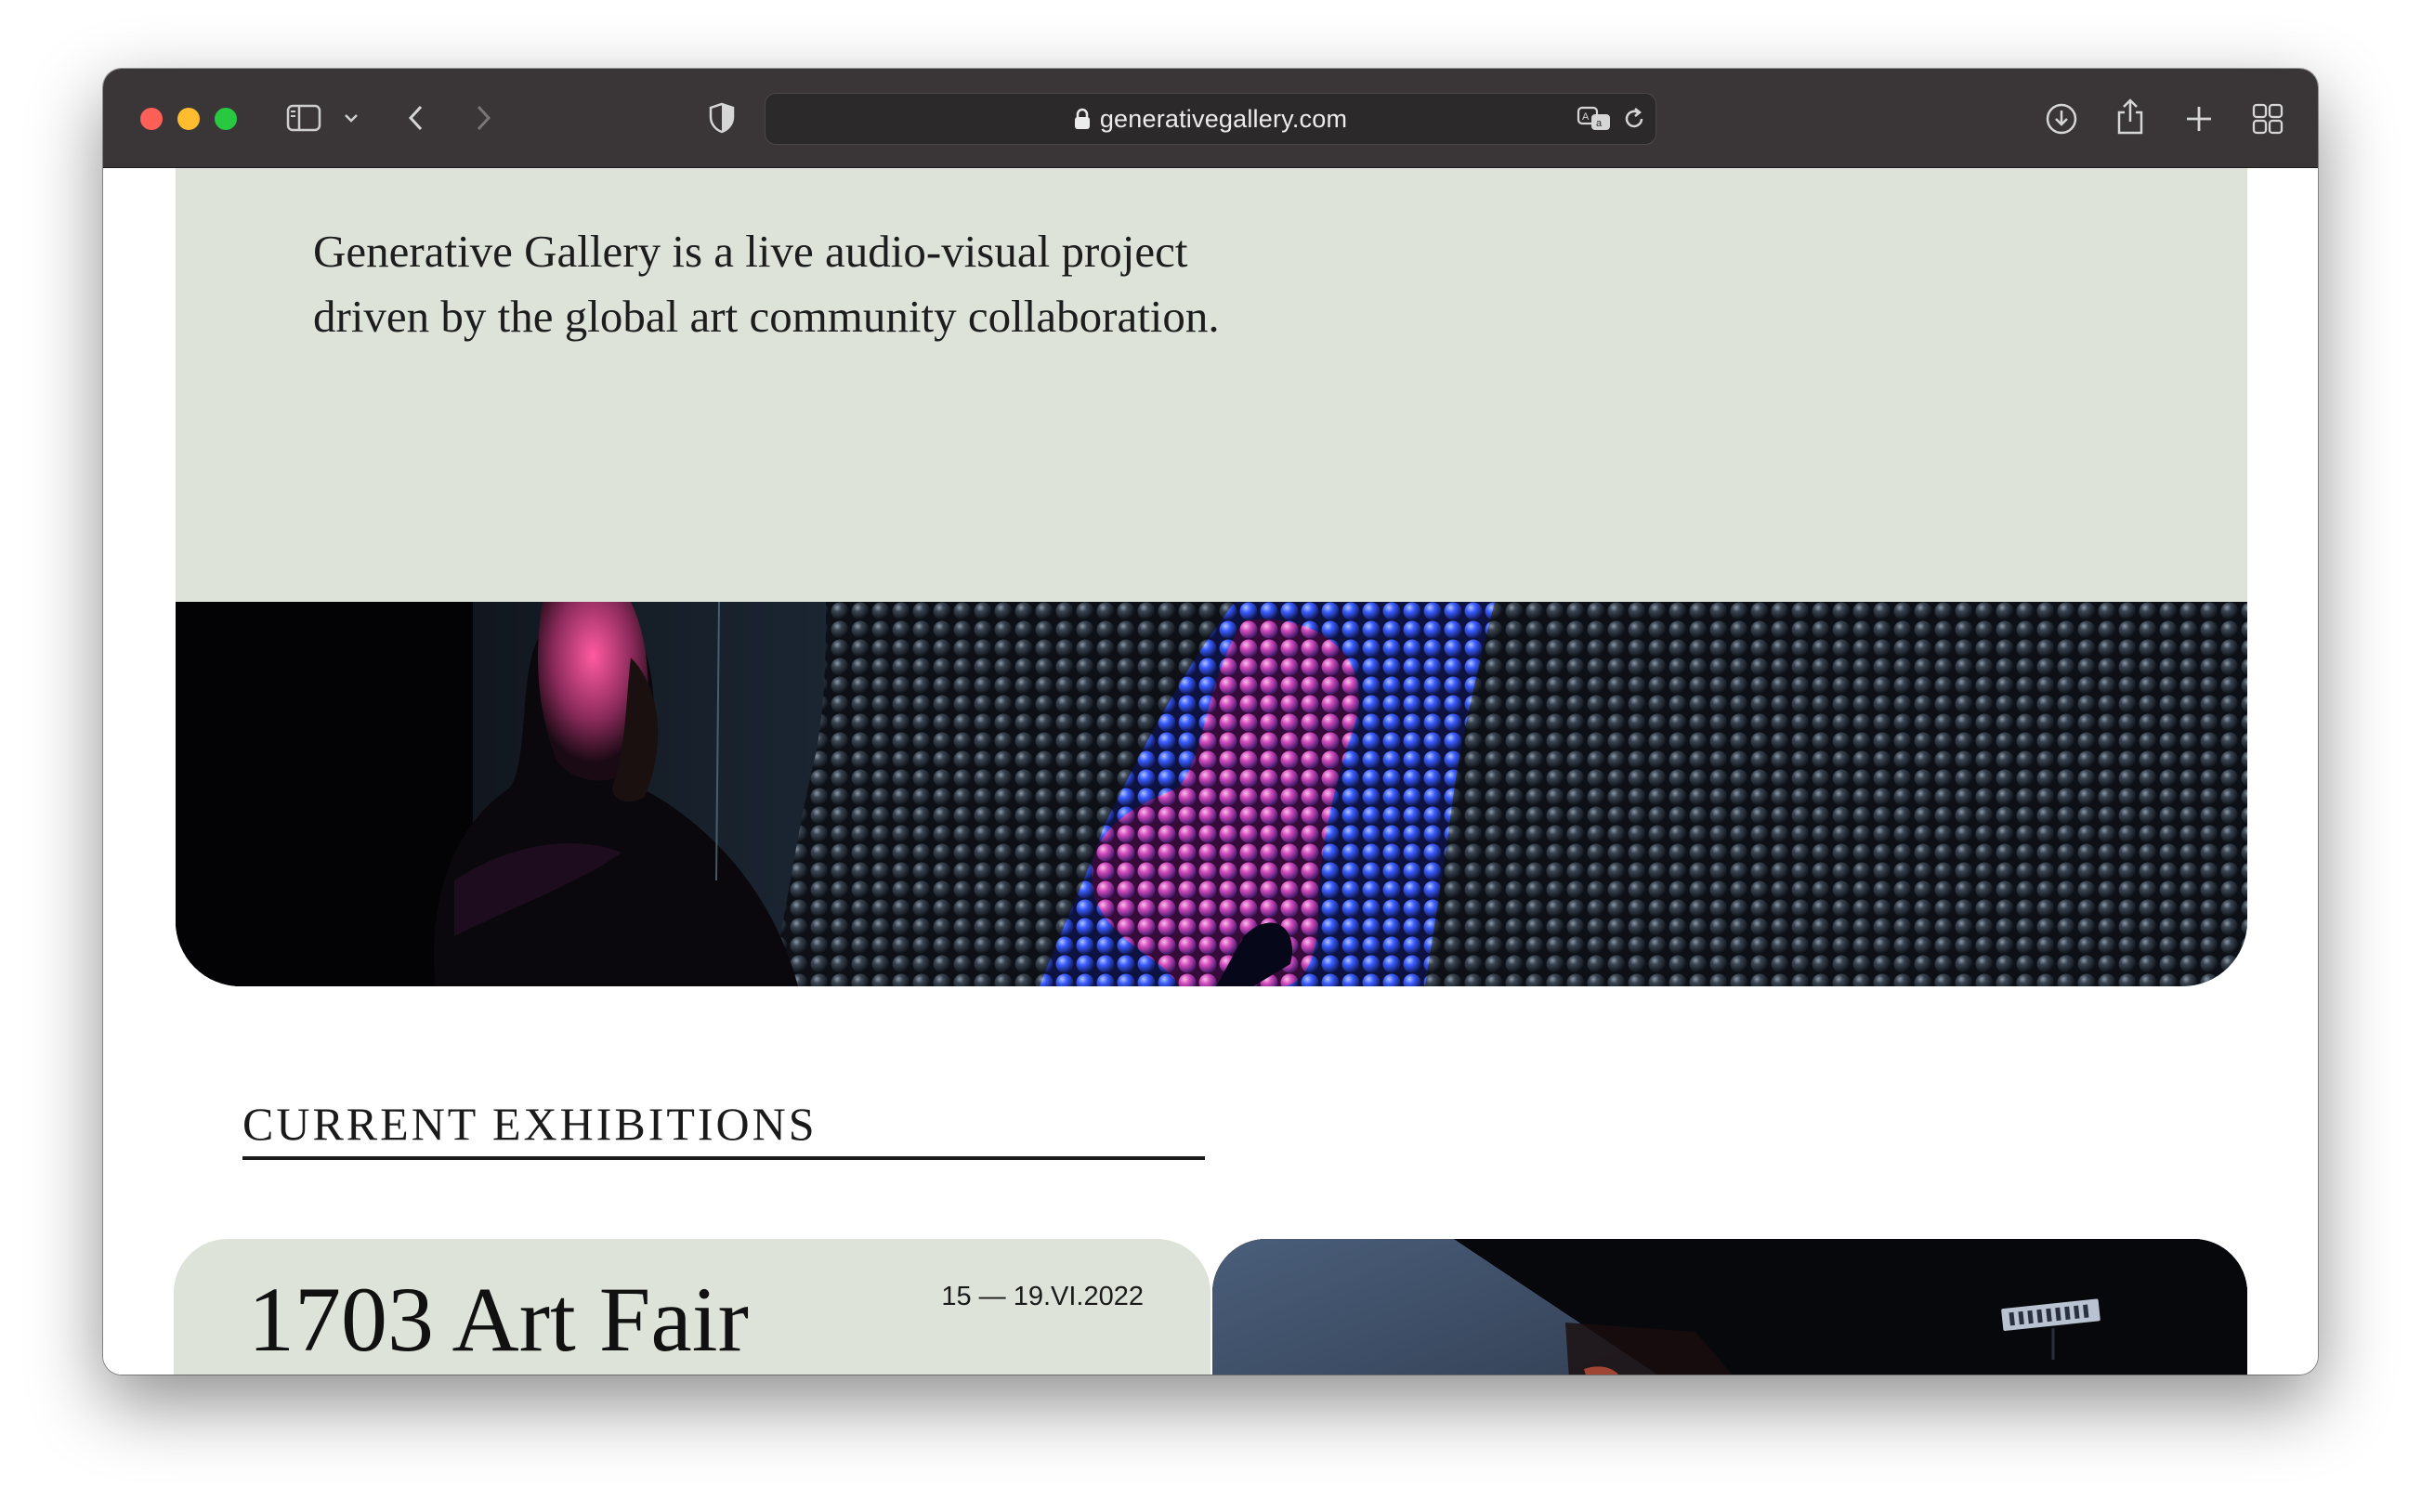 The height and width of the screenshot is (1512, 2421). I want to click on tab-overview-icon, so click(2267, 119).